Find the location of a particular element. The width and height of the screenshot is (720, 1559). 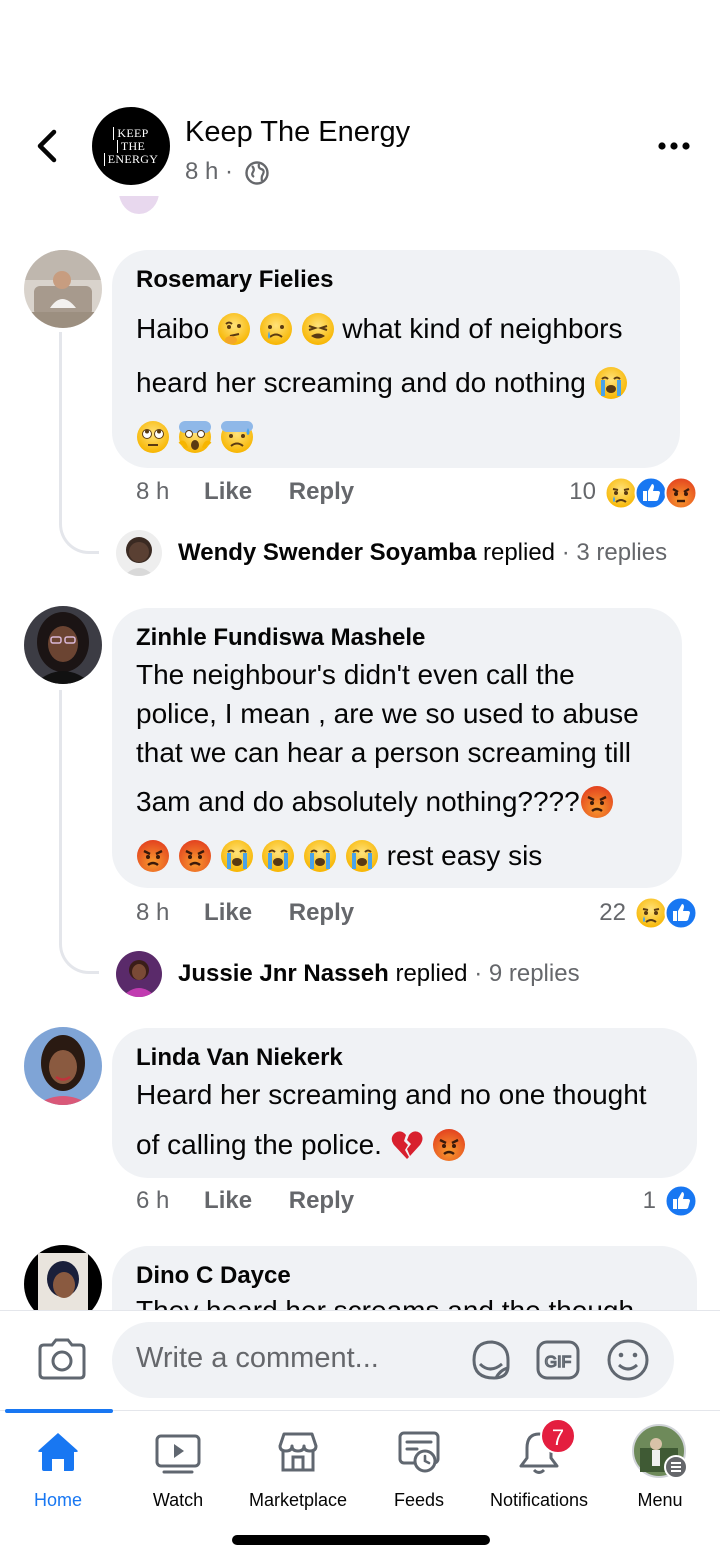

comment-text: of calling the police. is located at coordinates (259, 1144).